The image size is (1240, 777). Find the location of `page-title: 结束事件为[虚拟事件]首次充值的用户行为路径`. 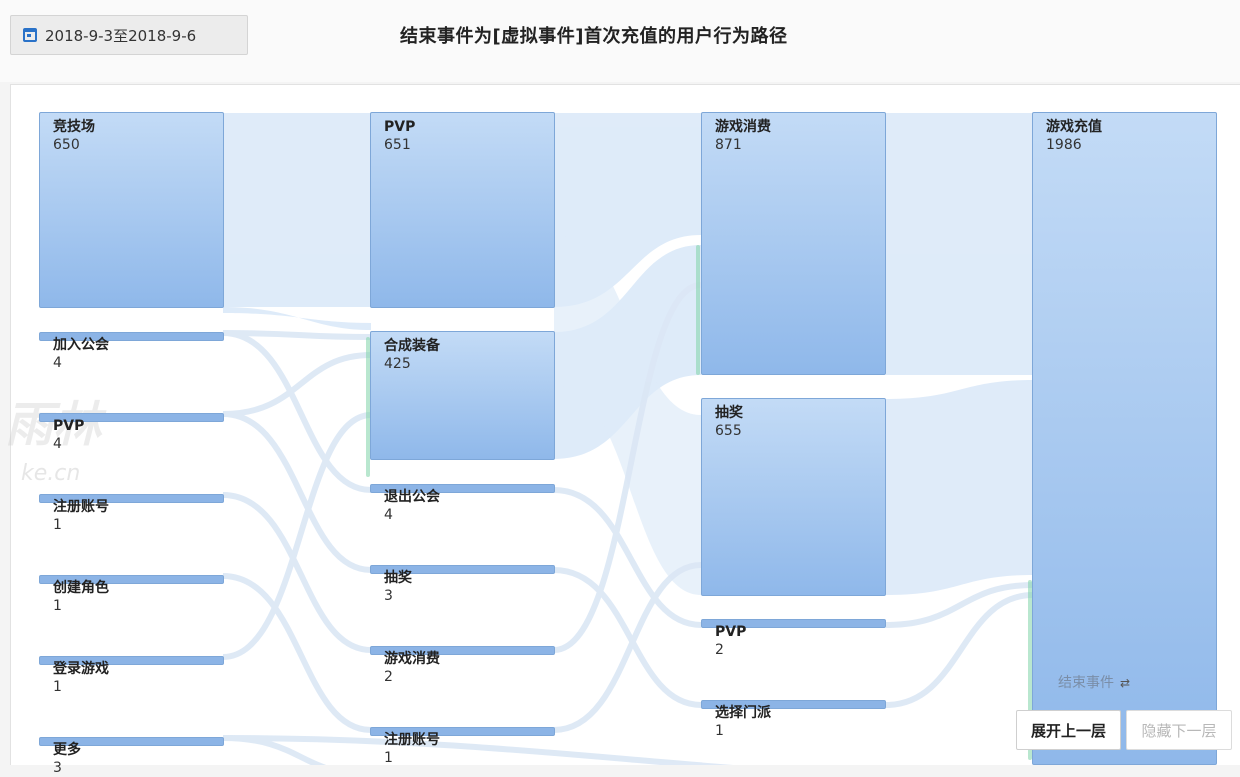

page-title: 结束事件为[虚拟事件]首次充值的用户行为路径 is located at coordinates (594, 36).